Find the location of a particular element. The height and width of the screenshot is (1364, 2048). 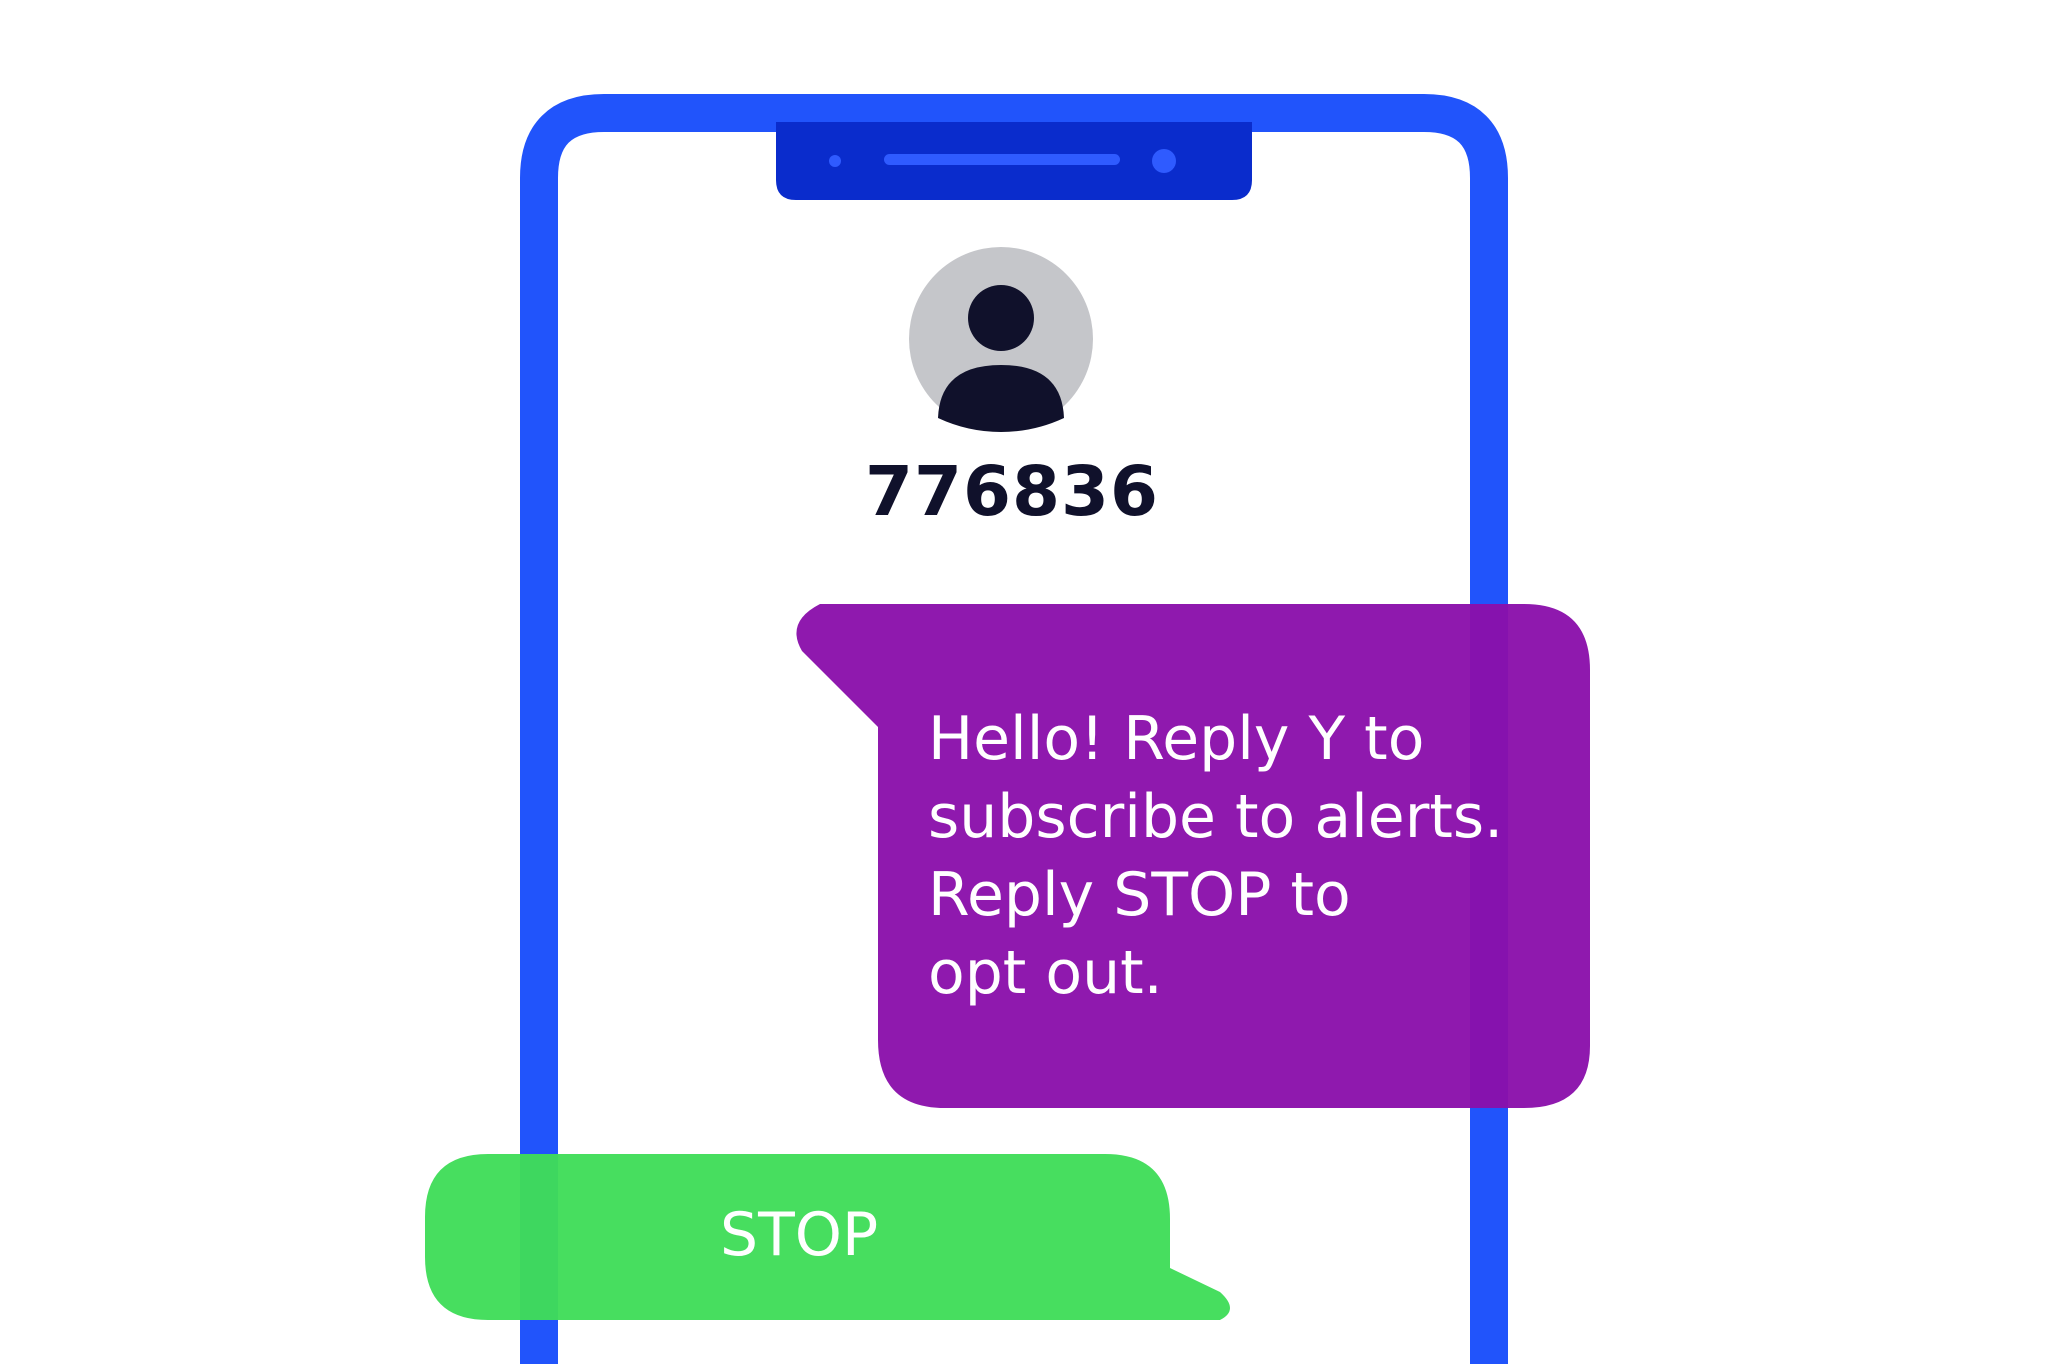

contact-name: 776836 is located at coordinates (1012, 492).